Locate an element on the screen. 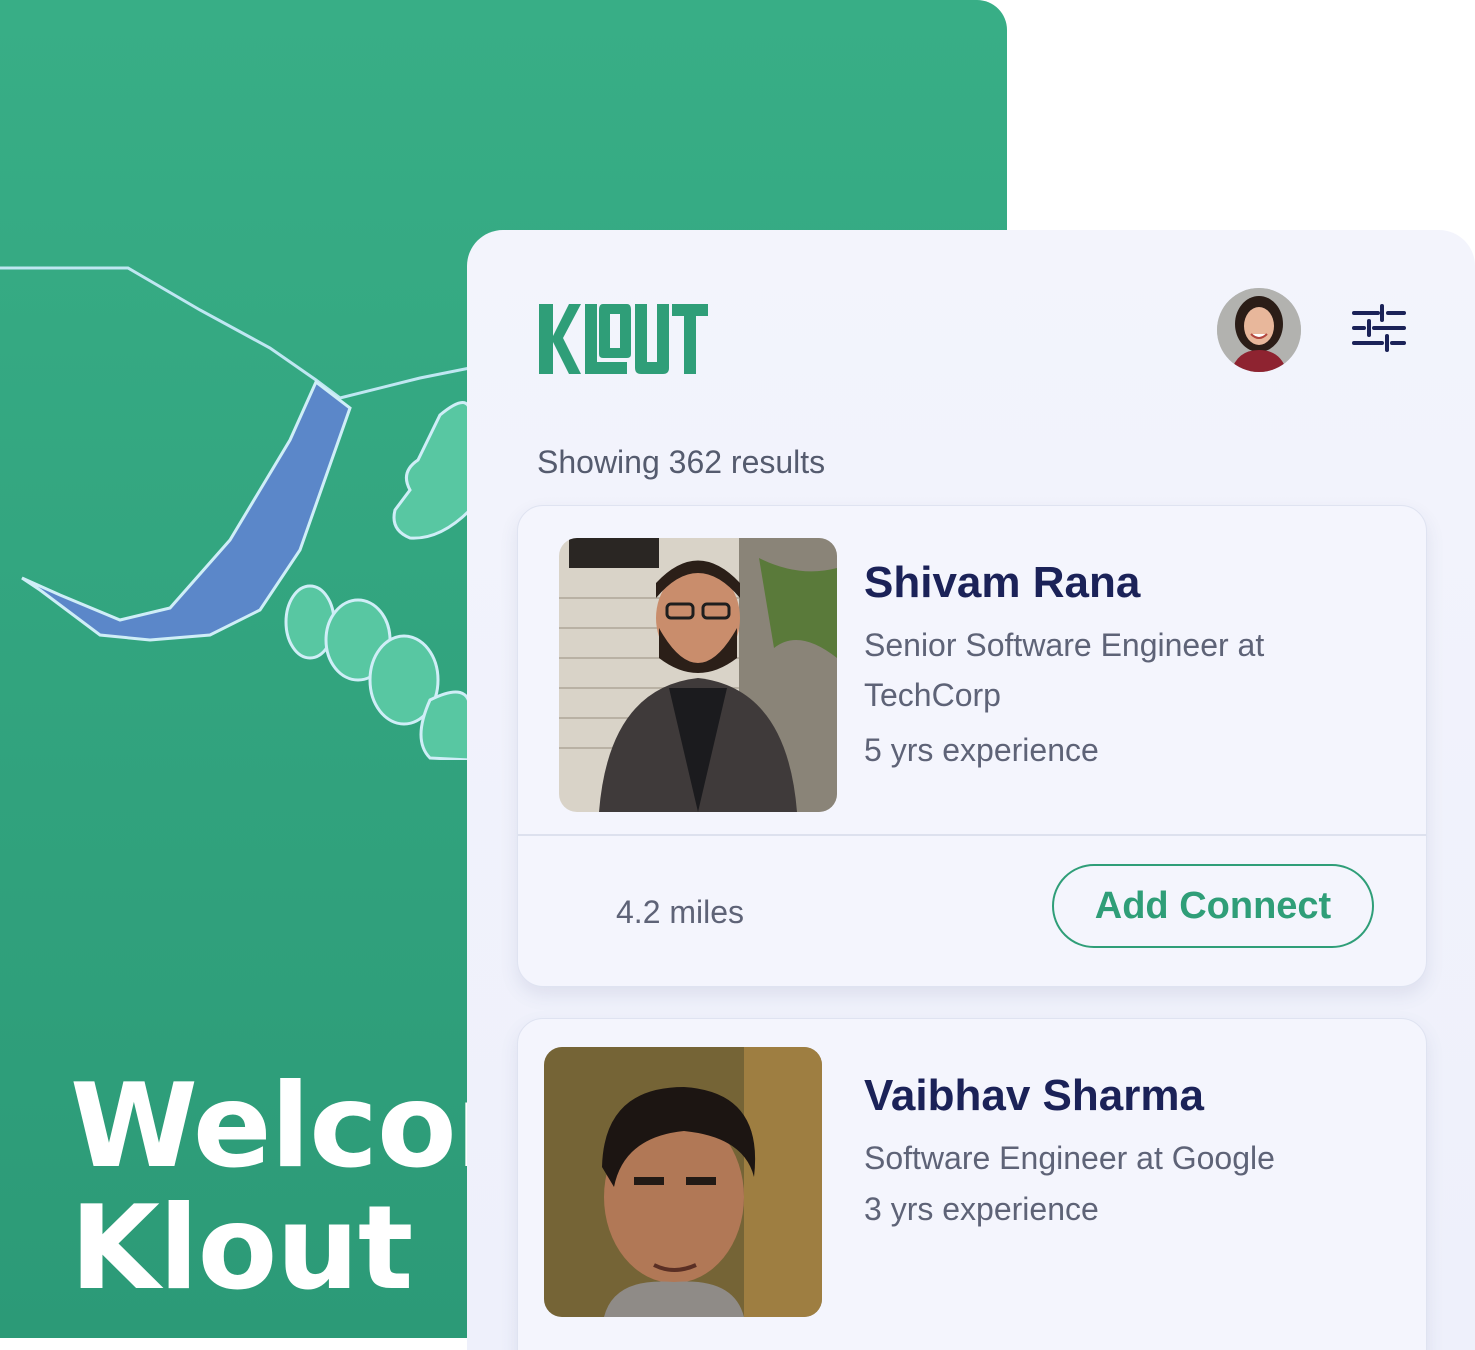  person-experience: 5 yrs experience is located at coordinates (981, 750).